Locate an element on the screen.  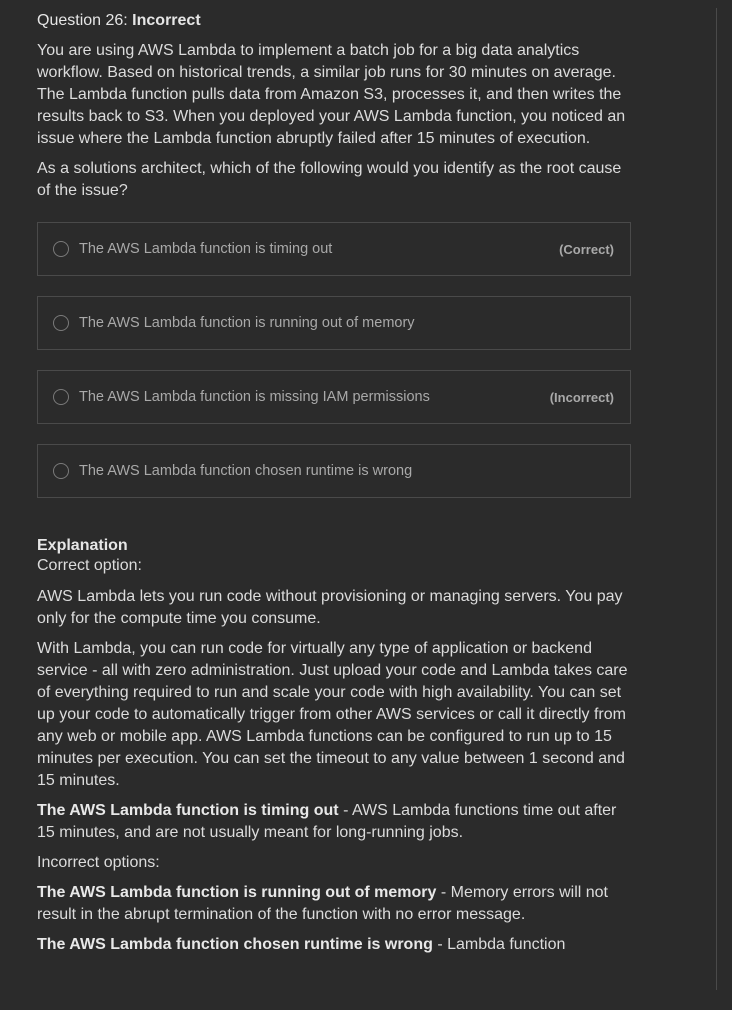
incorrect-options-label: Incorrect options: is located at coordinates (98, 862).